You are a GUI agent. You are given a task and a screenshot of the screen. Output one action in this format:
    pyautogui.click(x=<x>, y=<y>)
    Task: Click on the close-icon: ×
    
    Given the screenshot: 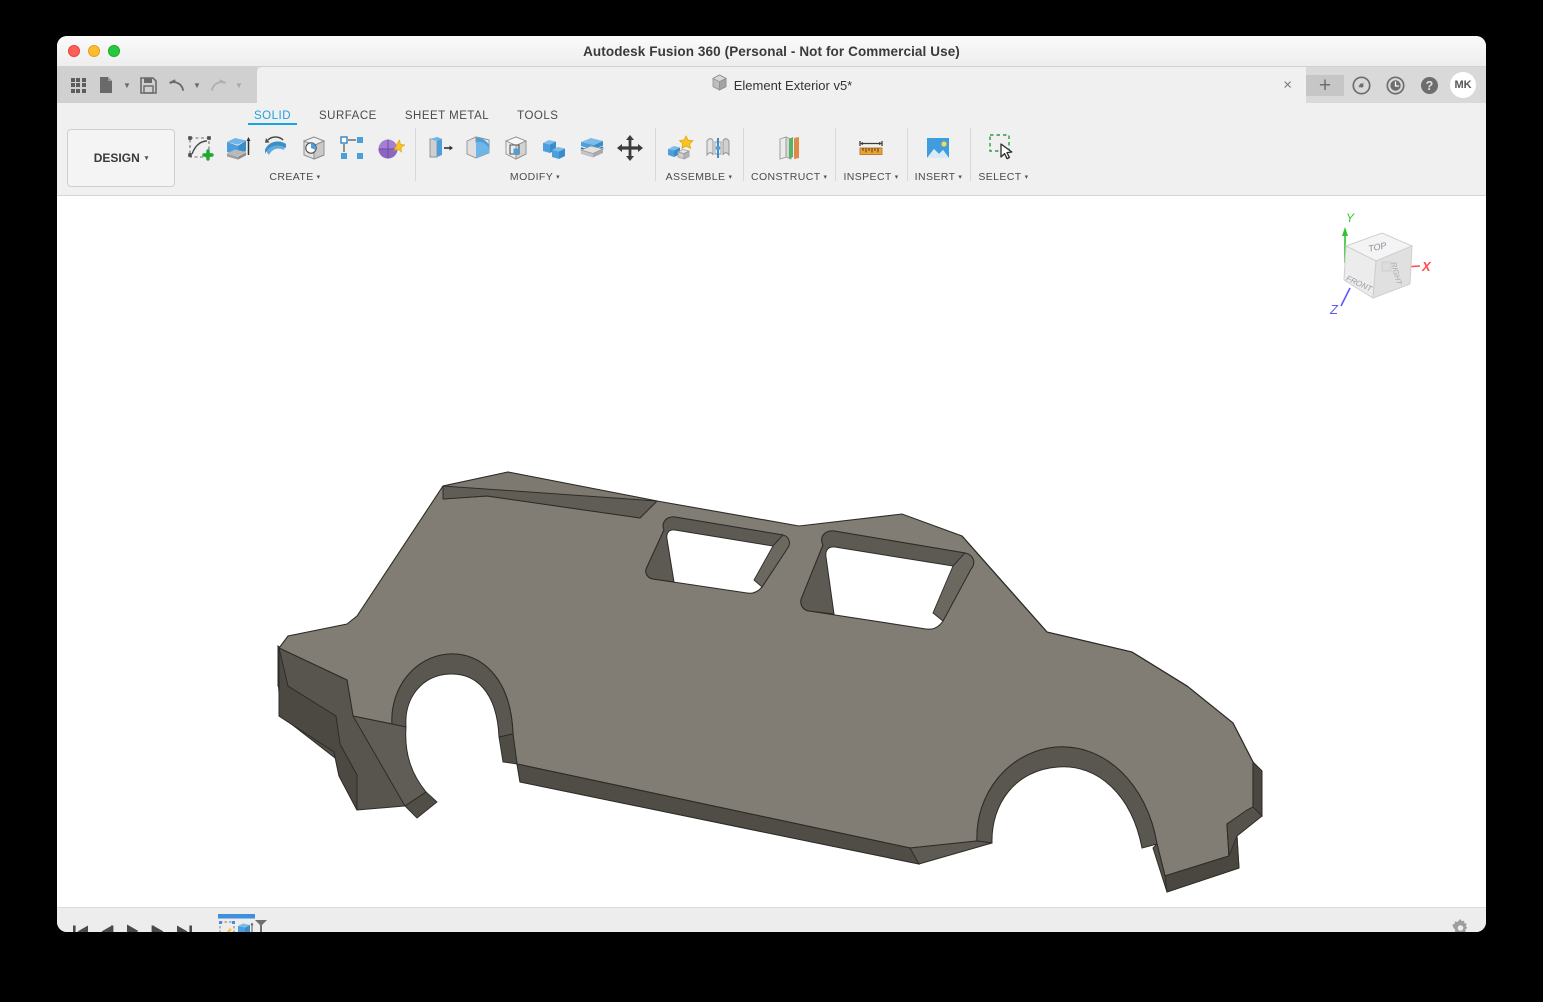 What is the action you would take?
    pyautogui.click(x=1287, y=85)
    